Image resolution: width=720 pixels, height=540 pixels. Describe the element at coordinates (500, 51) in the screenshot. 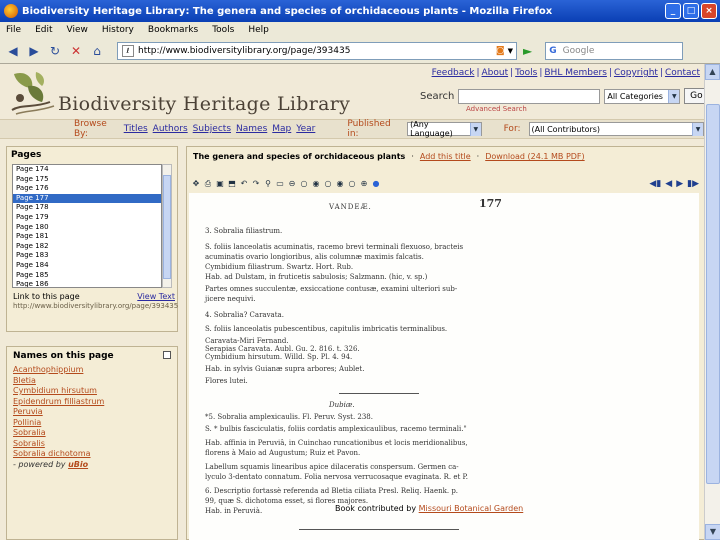

I see `rss-icon: ◙` at that location.